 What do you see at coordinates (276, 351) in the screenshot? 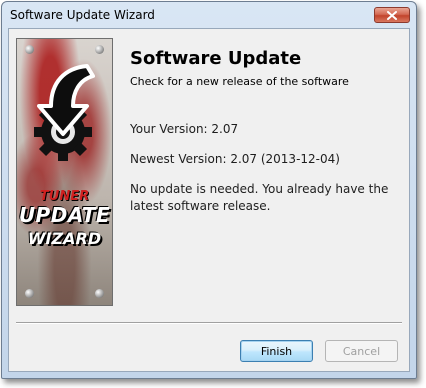
I see `finish-button: Finish` at bounding box center [276, 351].